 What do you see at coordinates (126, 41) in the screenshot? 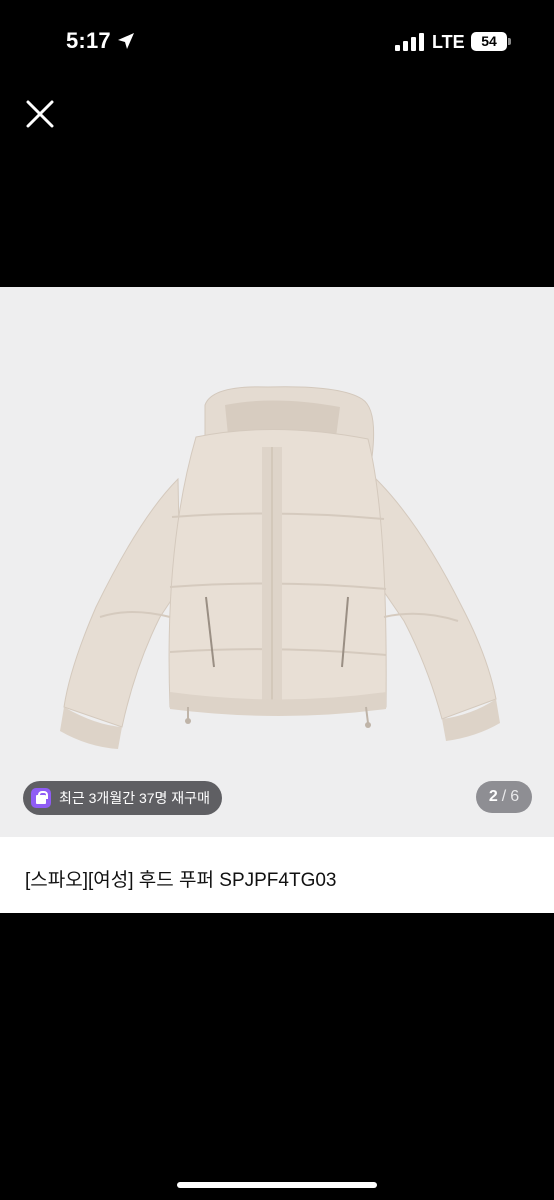
I see `location-arrow-icon` at bounding box center [126, 41].